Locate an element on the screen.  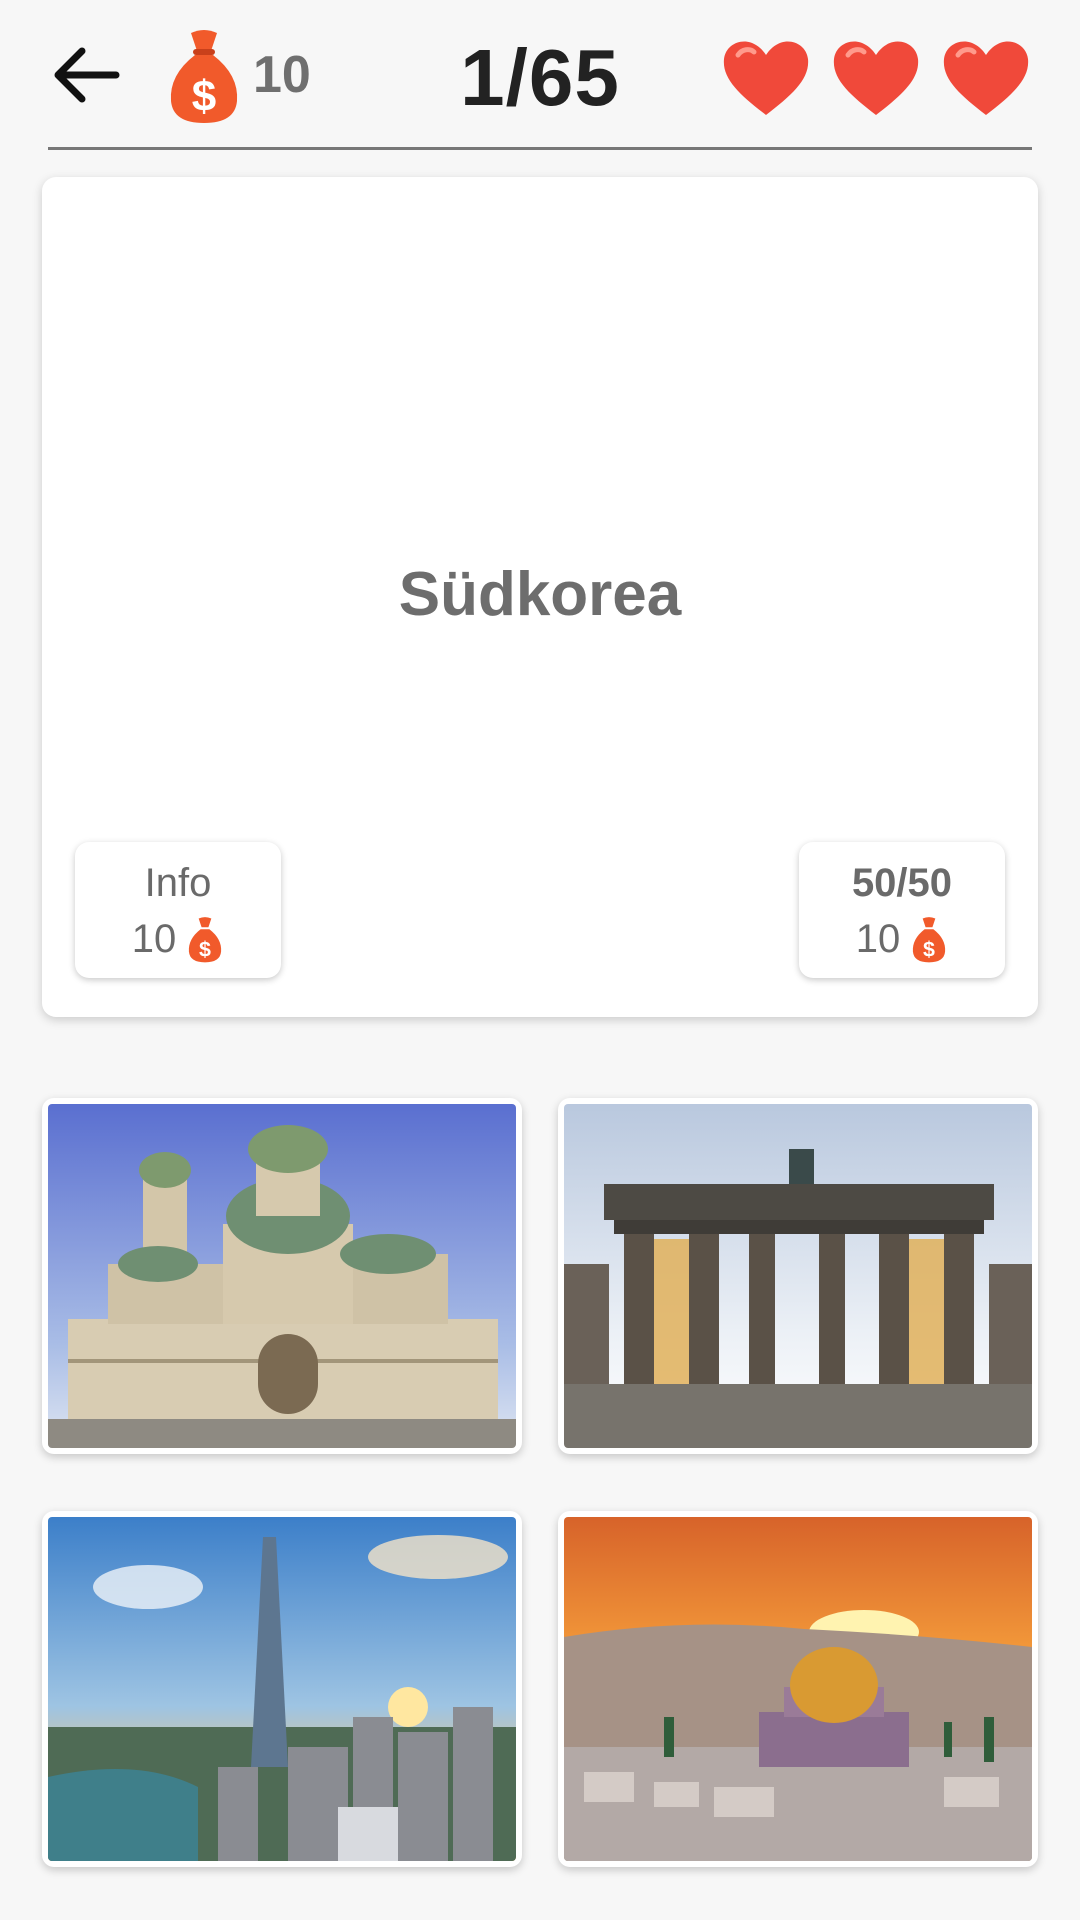
top-bar: $ 10 1/65 is located at coordinates (540, 75).